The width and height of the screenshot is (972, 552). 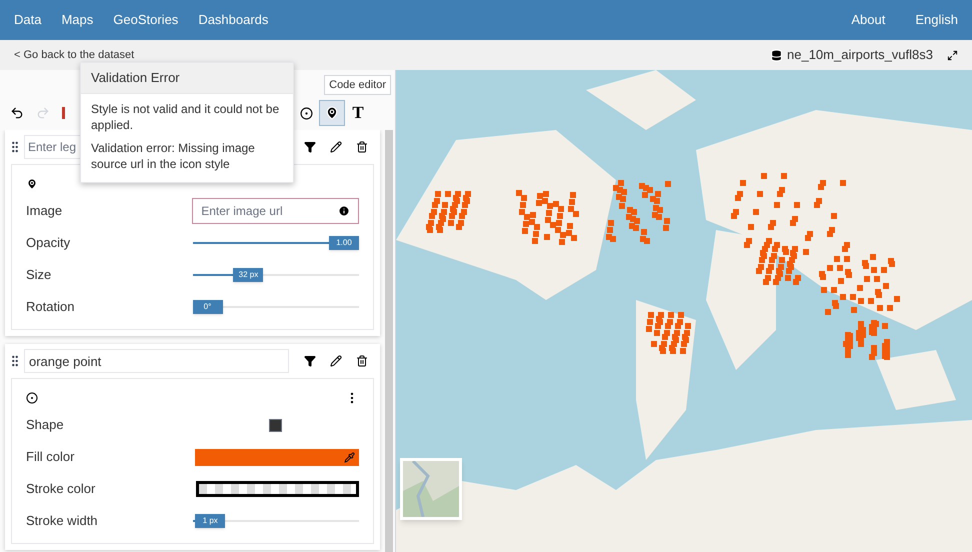 I want to click on nav-link: Maps, so click(x=77, y=20).